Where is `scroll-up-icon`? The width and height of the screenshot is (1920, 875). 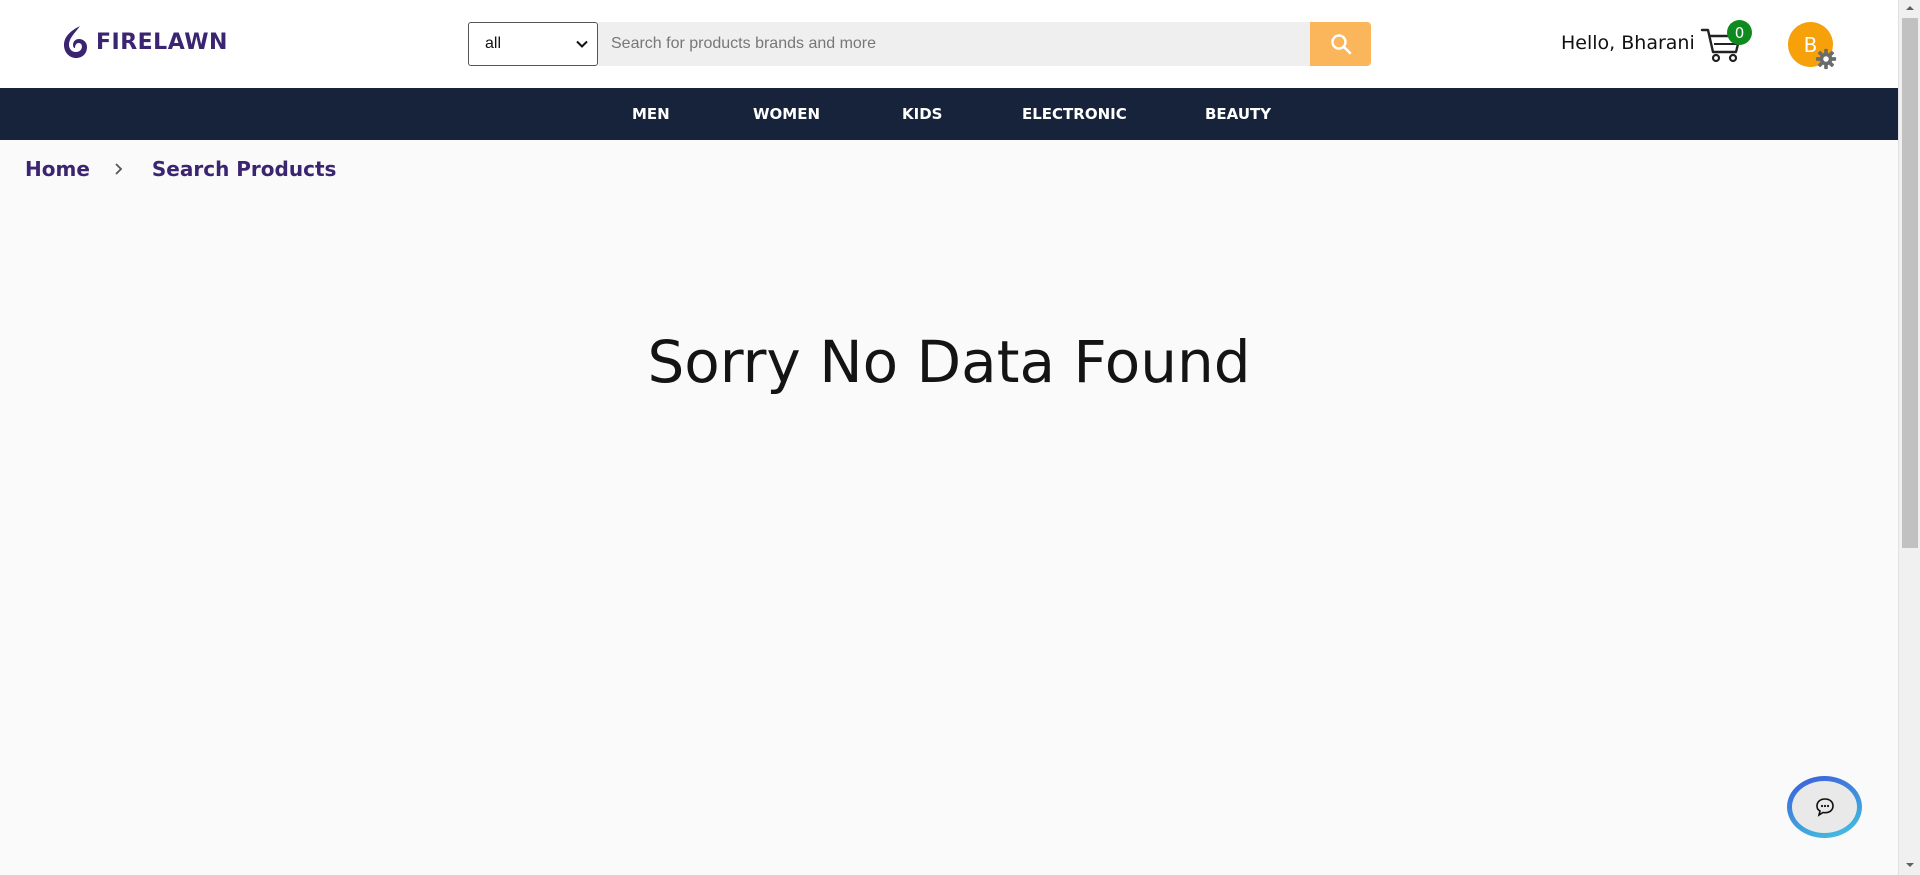 scroll-up-icon is located at coordinates (1910, 8).